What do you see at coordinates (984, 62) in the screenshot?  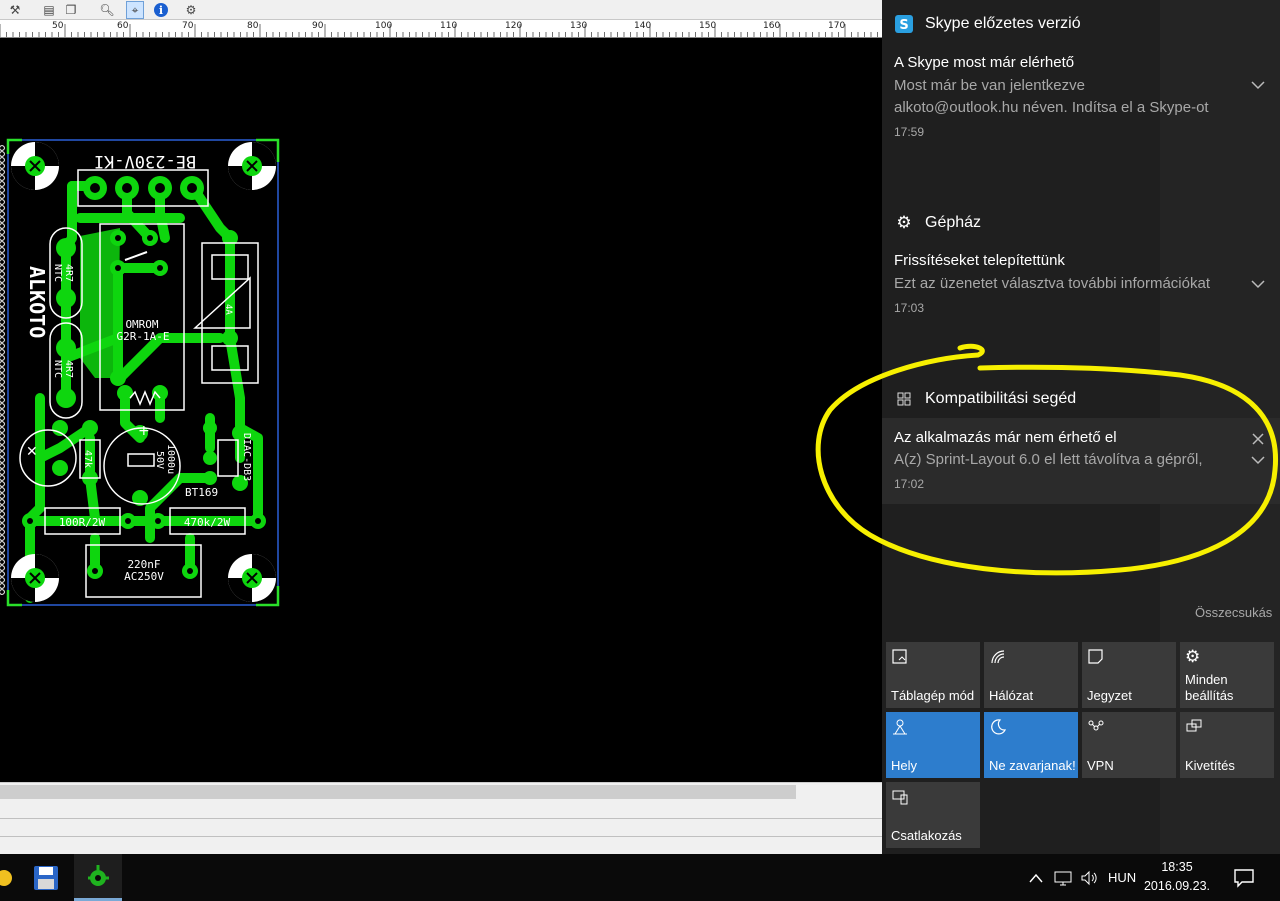 I see `notification-title: A Skype most már elérhető` at bounding box center [984, 62].